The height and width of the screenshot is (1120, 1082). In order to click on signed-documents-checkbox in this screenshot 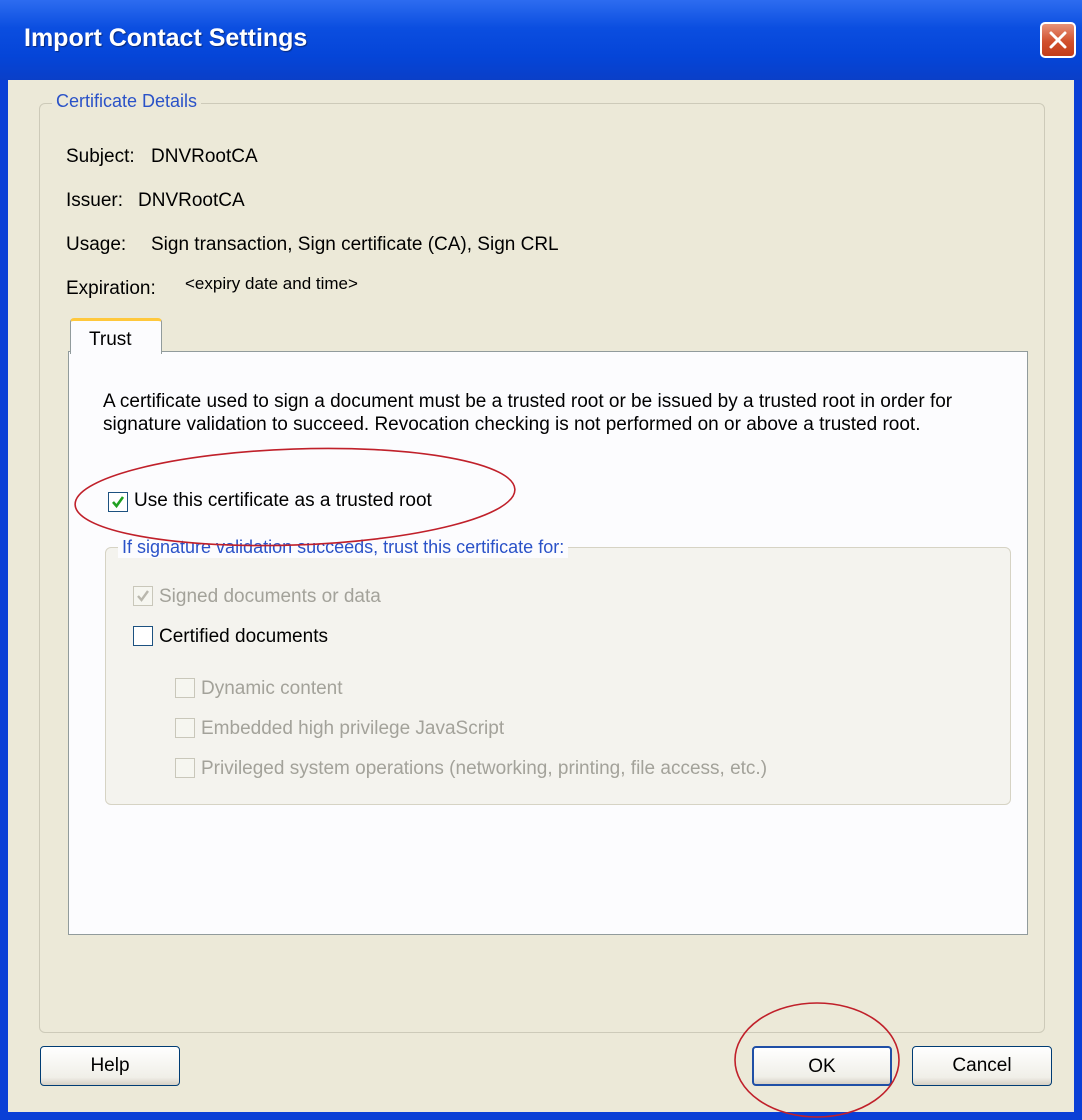, I will do `click(143, 596)`.